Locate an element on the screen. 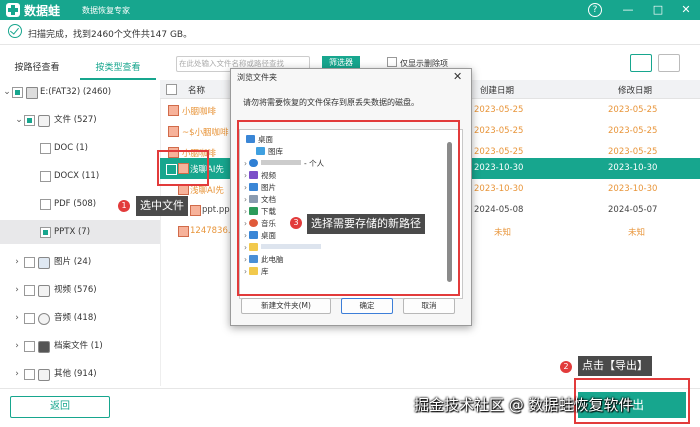 This screenshot has width=700, height=427. tree-item-label: PPTX (7) is located at coordinates (72, 232).